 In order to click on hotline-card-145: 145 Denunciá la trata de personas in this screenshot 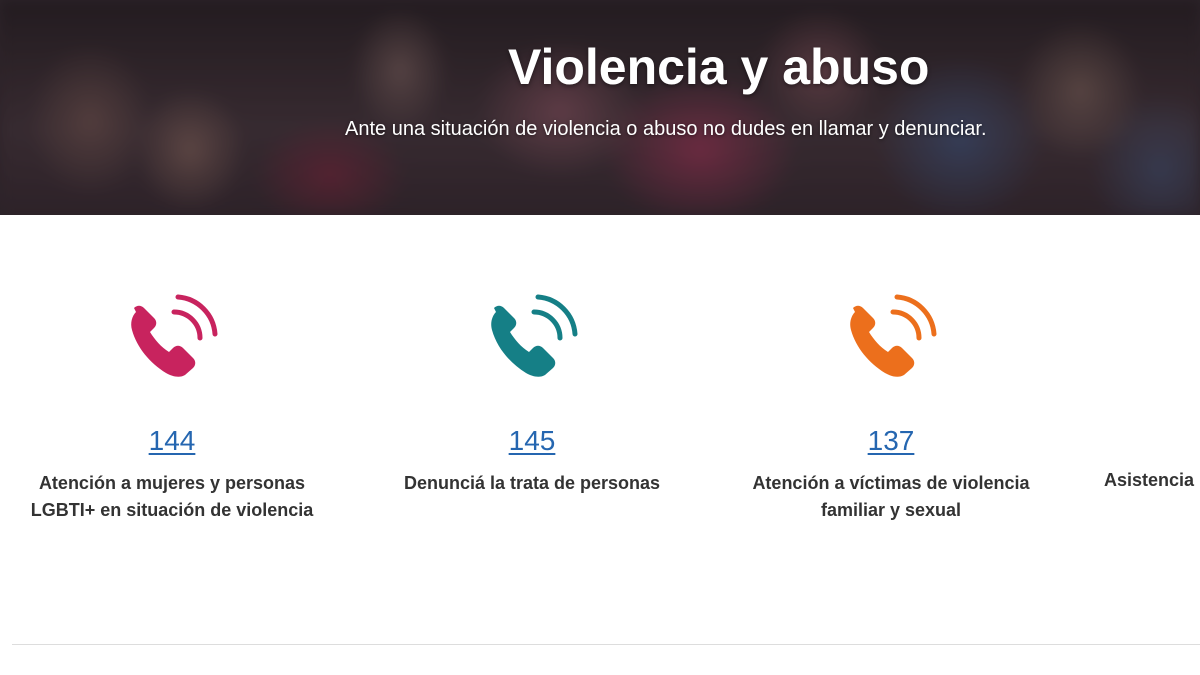, I will do `click(532, 380)`.